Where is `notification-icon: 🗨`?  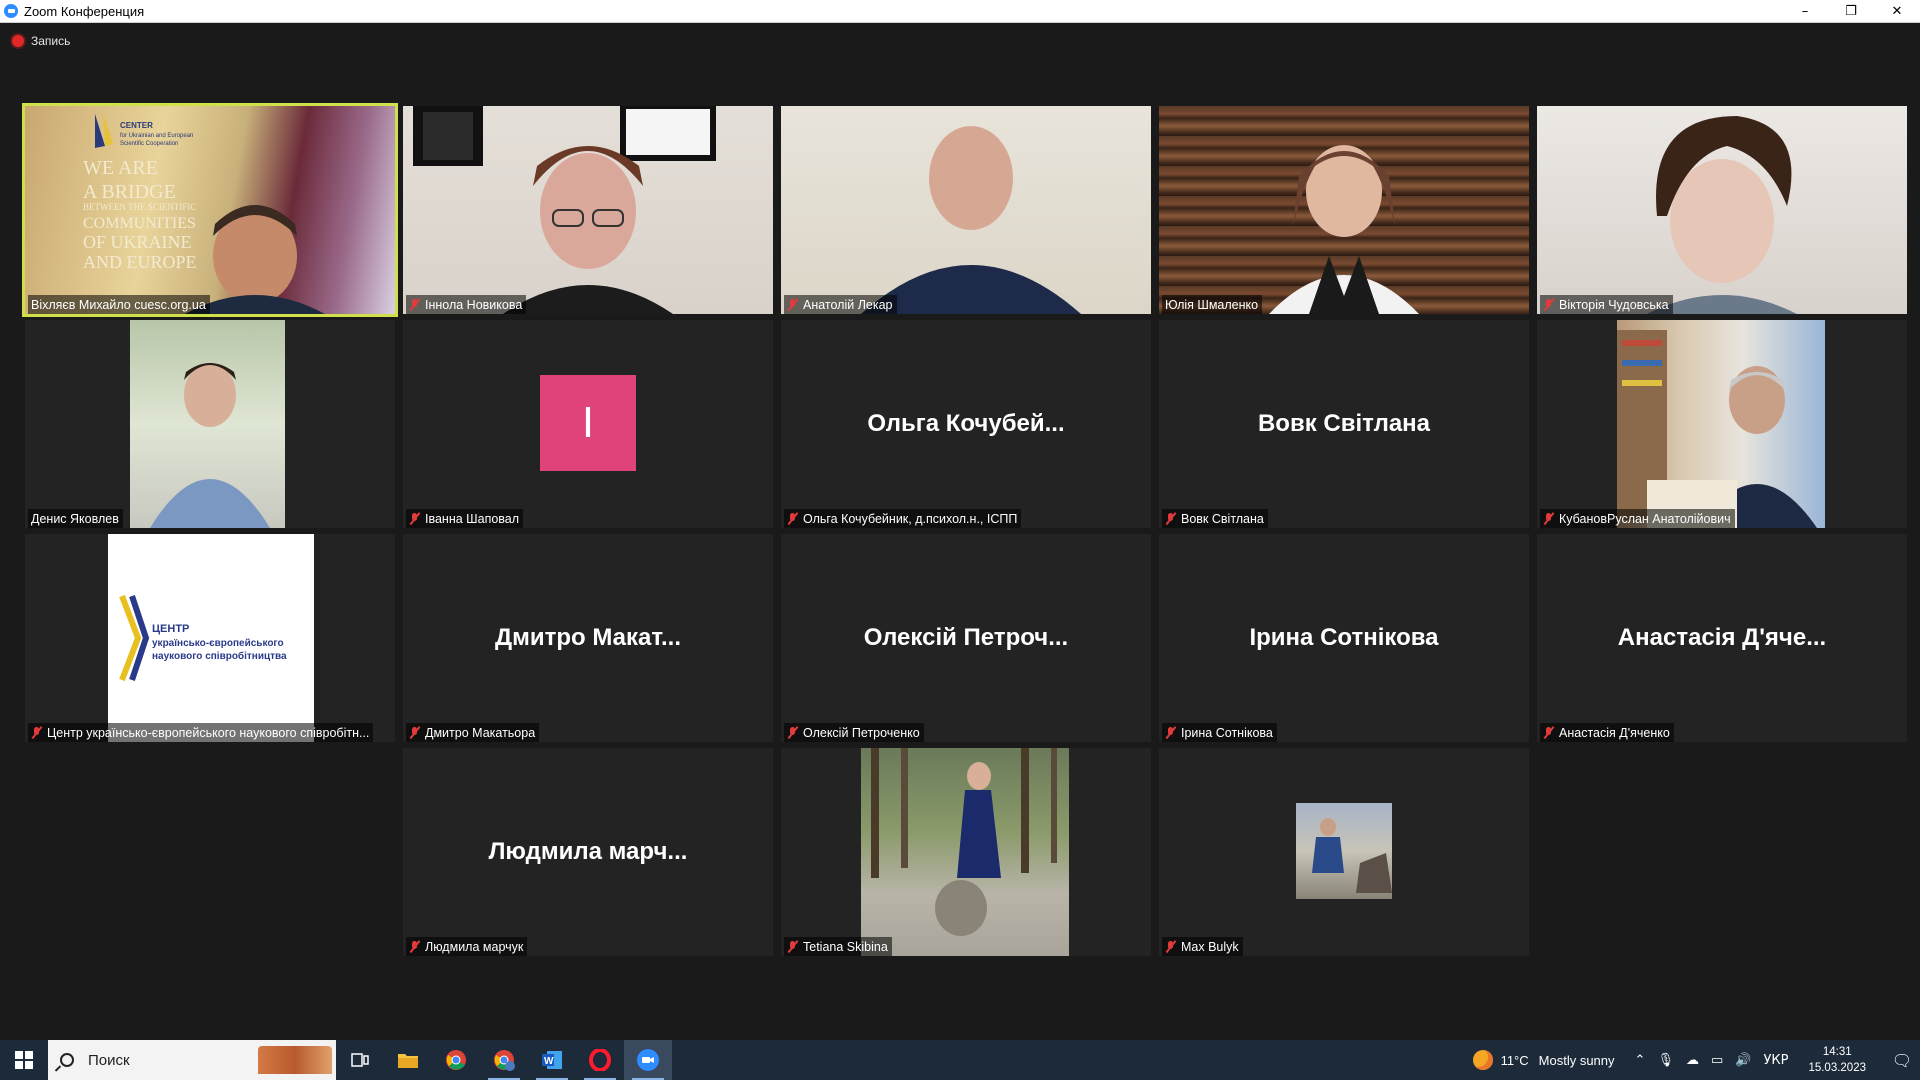
notification-icon: 🗨 is located at coordinates (1902, 1060).